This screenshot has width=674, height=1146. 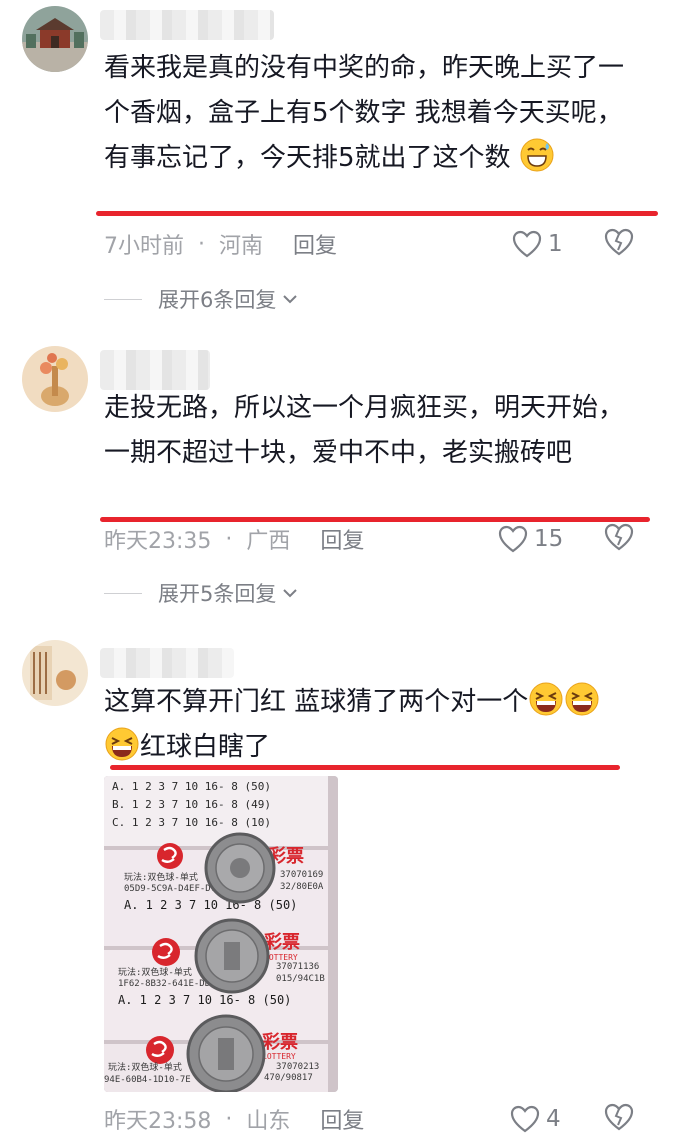 What do you see at coordinates (279, 1042) in the screenshot?
I see `lottery-logo-text: 彩票` at bounding box center [279, 1042].